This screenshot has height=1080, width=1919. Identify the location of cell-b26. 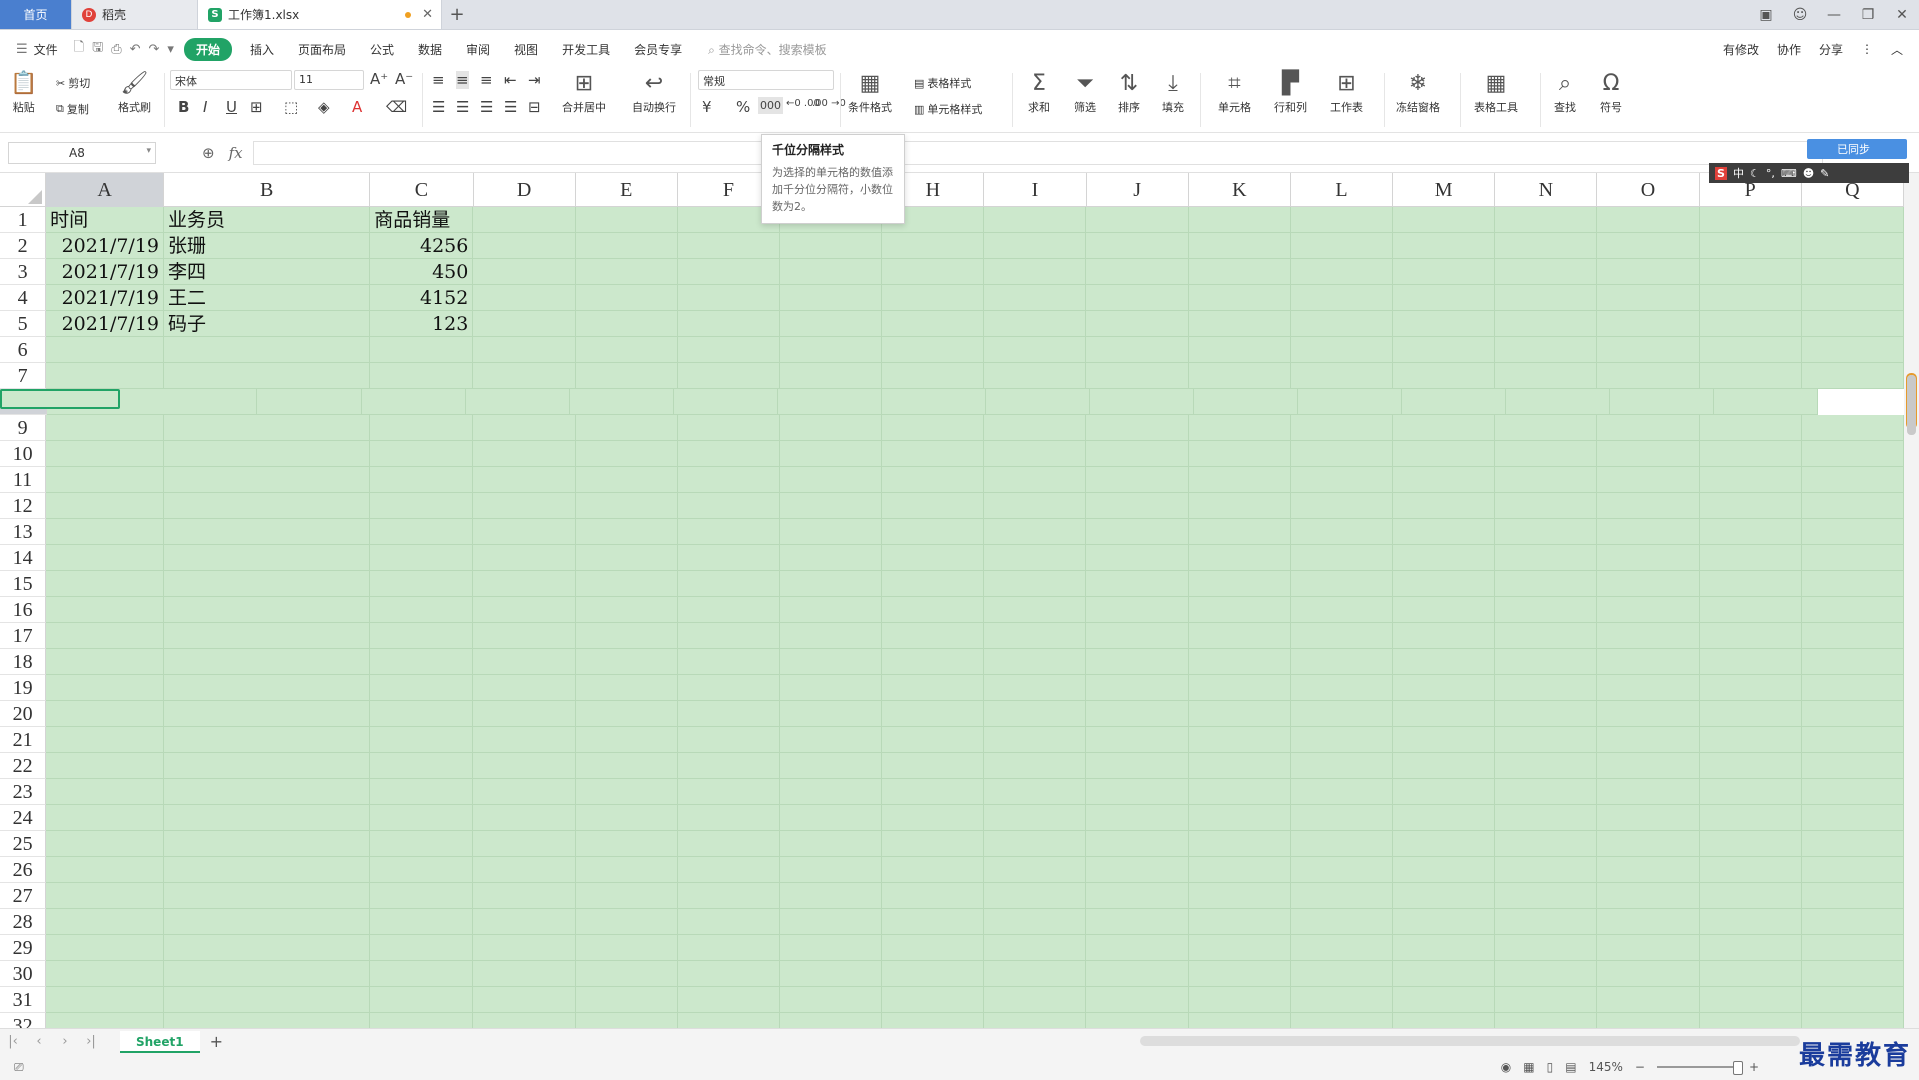
(267, 870).